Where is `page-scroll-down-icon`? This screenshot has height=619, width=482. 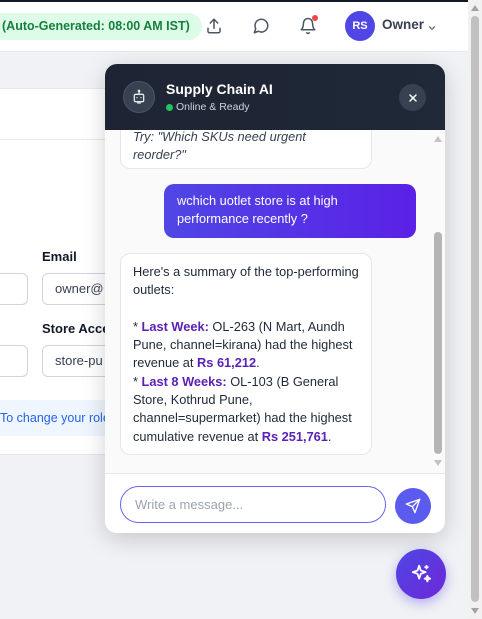 page-scroll-down-icon is located at coordinates (475, 611).